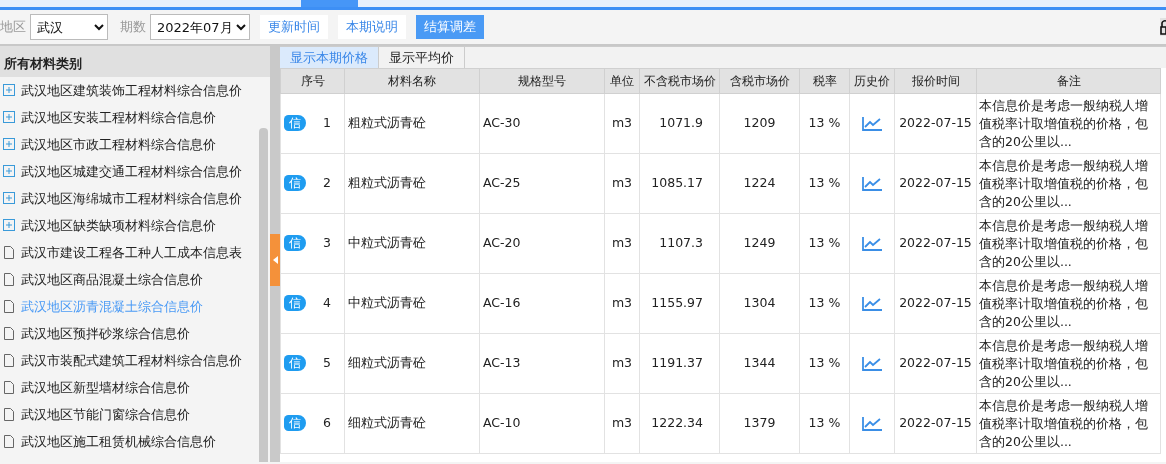 The height and width of the screenshot is (464, 1166). What do you see at coordinates (118, 225) in the screenshot?
I see `sidebar-item: 武汉地区缺类缺项材料综合信息价` at bounding box center [118, 225].